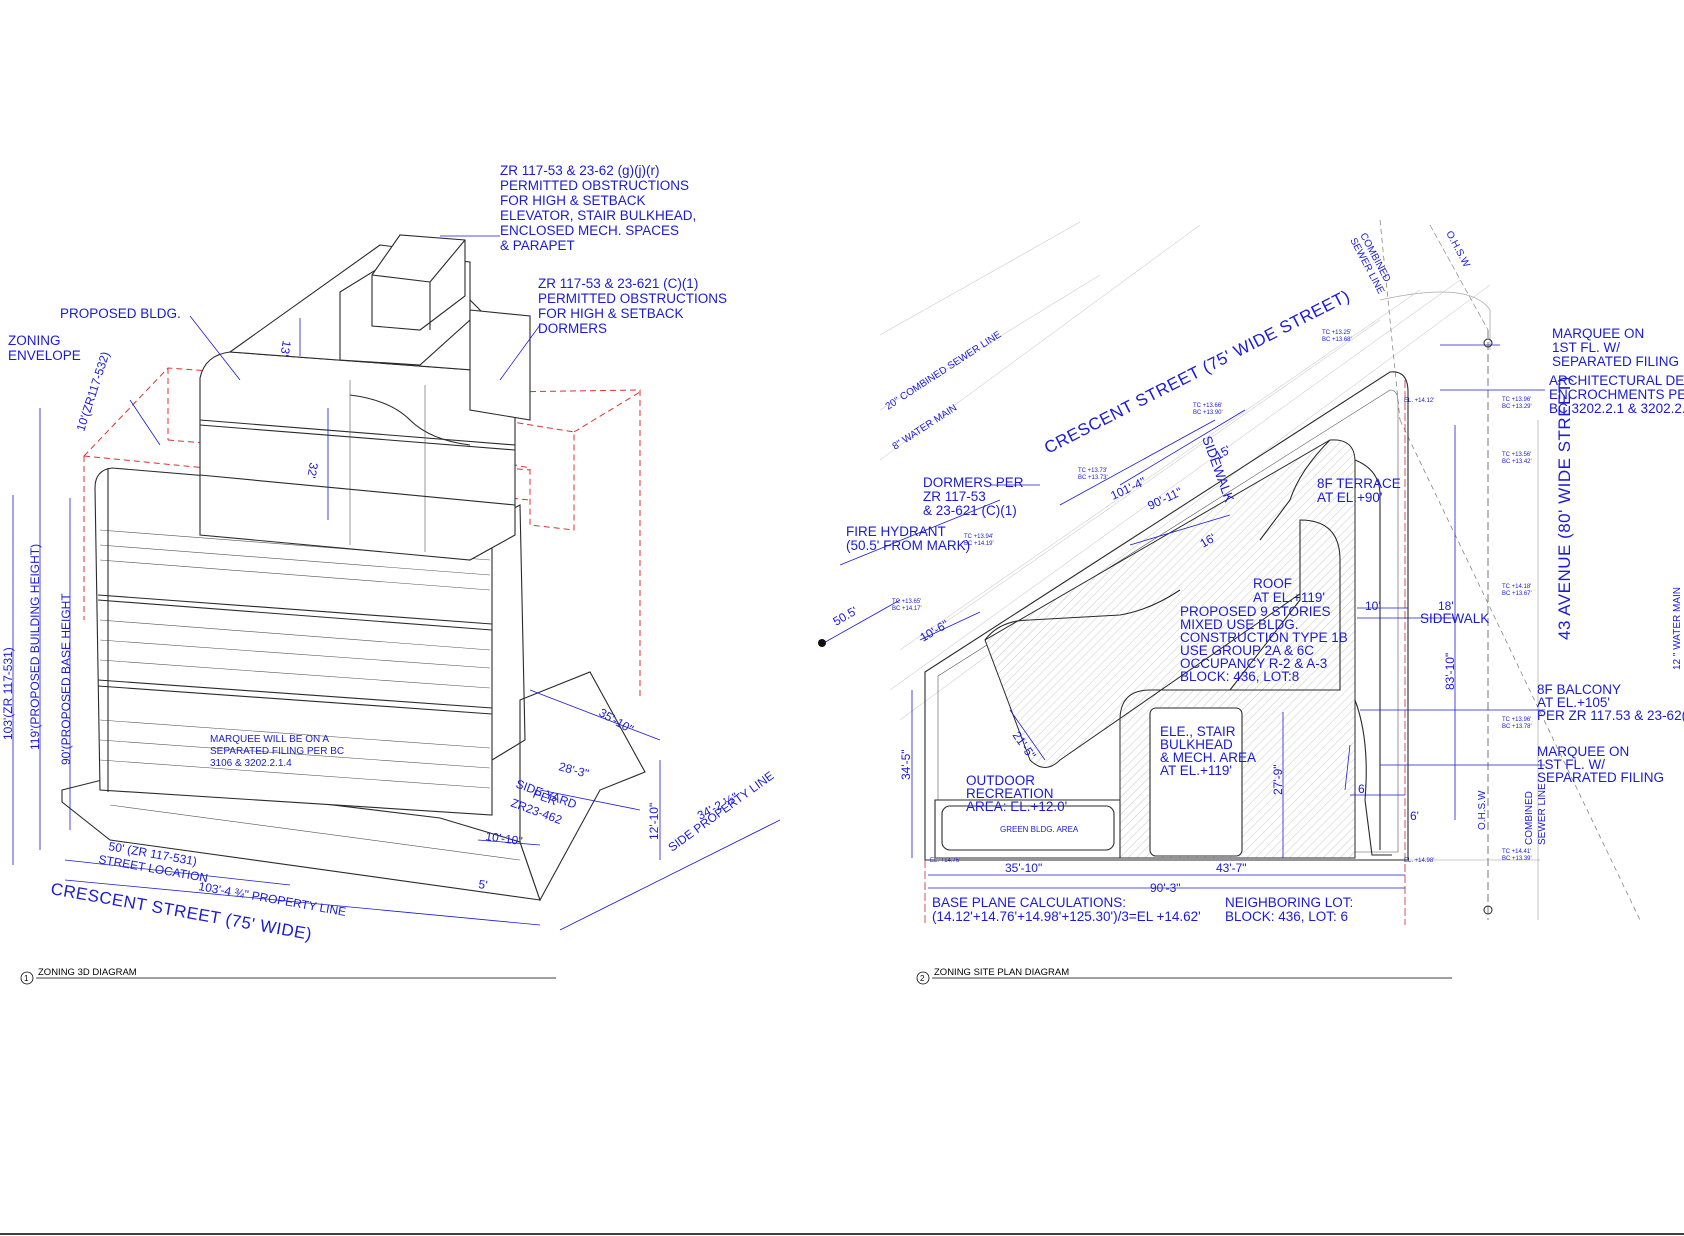  Describe the element at coordinates (1272, 583) in the screenshot. I see `roof-line-1: ROOF` at that location.